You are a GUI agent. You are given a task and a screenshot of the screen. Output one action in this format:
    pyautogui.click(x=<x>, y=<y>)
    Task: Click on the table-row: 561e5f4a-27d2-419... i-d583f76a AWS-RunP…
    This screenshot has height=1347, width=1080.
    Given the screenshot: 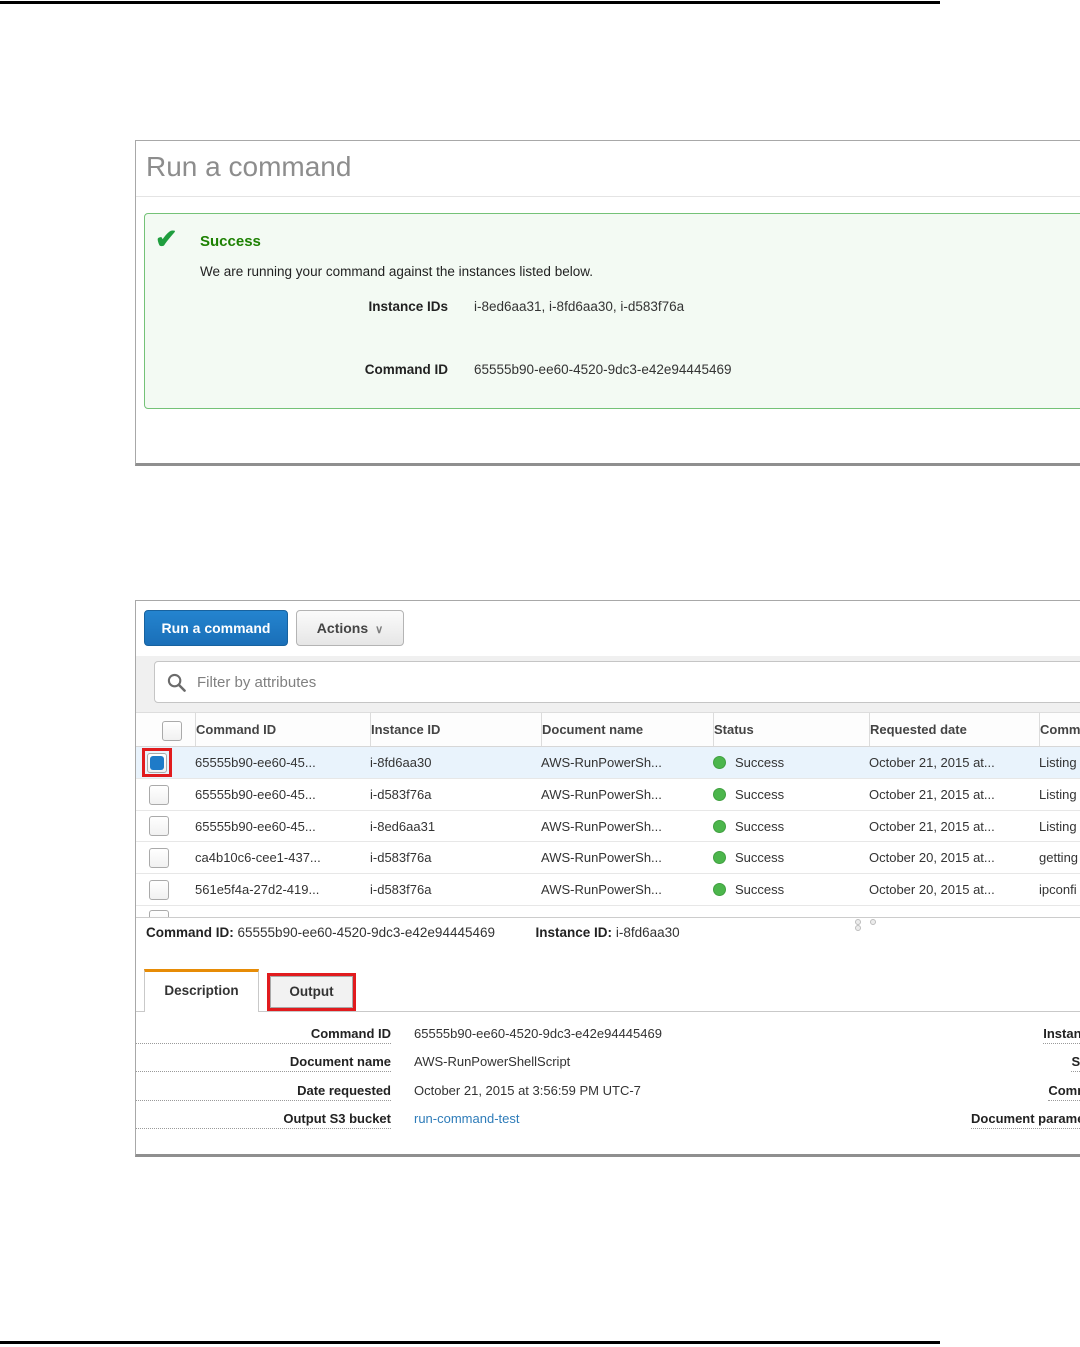 What is the action you would take?
    pyautogui.click(x=608, y=890)
    